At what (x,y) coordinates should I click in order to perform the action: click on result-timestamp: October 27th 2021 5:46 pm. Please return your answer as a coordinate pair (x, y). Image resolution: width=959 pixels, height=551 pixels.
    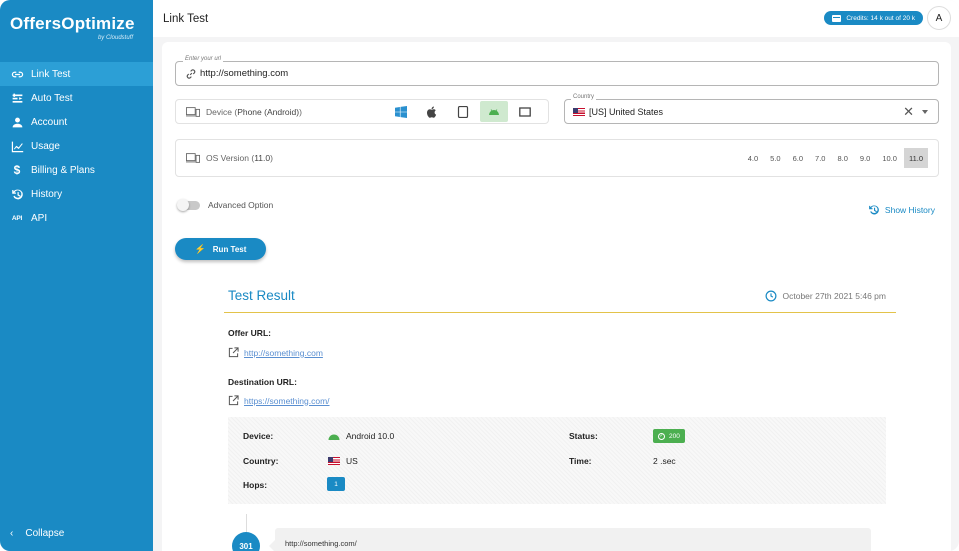
    Looking at the image, I should click on (826, 296).